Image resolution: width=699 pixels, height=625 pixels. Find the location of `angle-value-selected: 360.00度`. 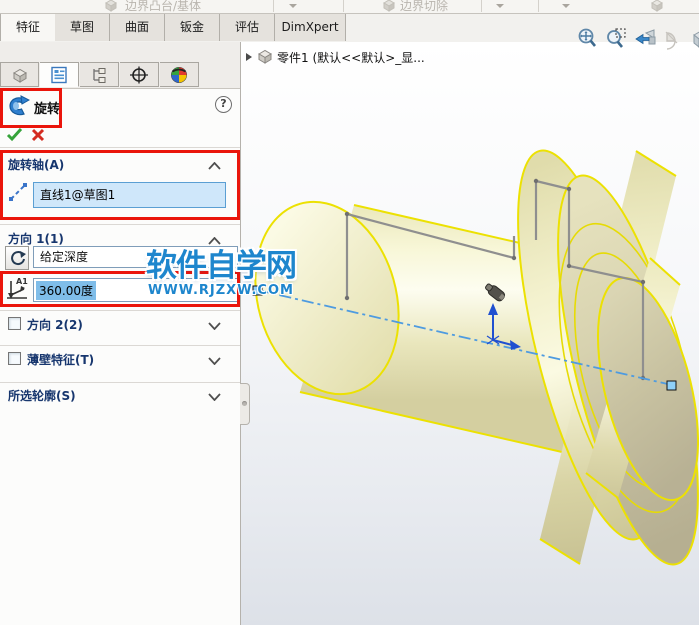

angle-value-selected: 360.00度 is located at coordinates (66, 290).